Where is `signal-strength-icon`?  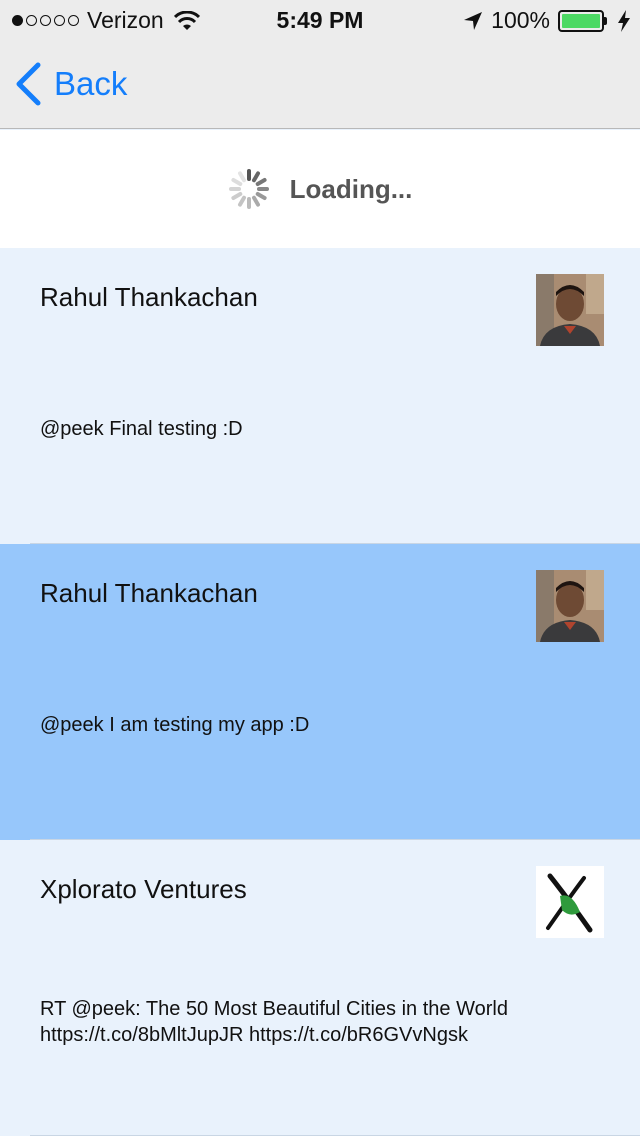 signal-strength-icon is located at coordinates (45, 20).